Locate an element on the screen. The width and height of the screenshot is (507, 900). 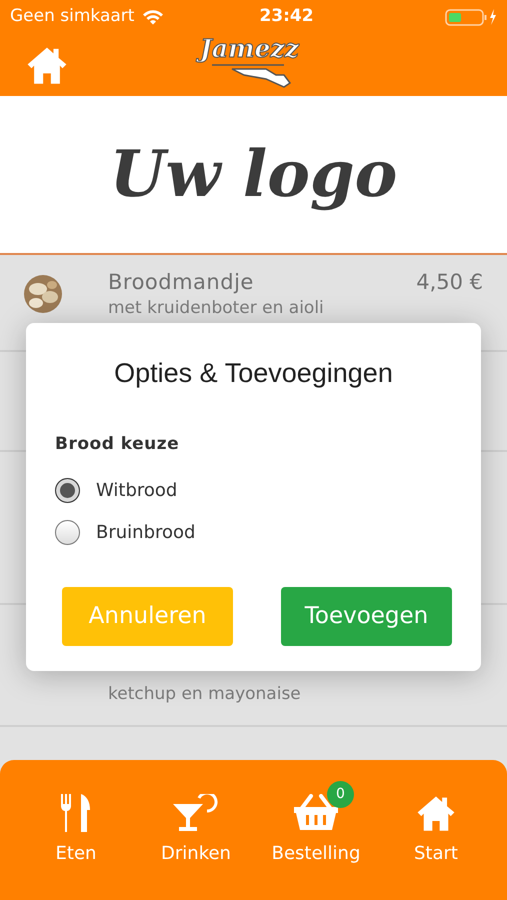
count-badge: 0 is located at coordinates (340, 794).